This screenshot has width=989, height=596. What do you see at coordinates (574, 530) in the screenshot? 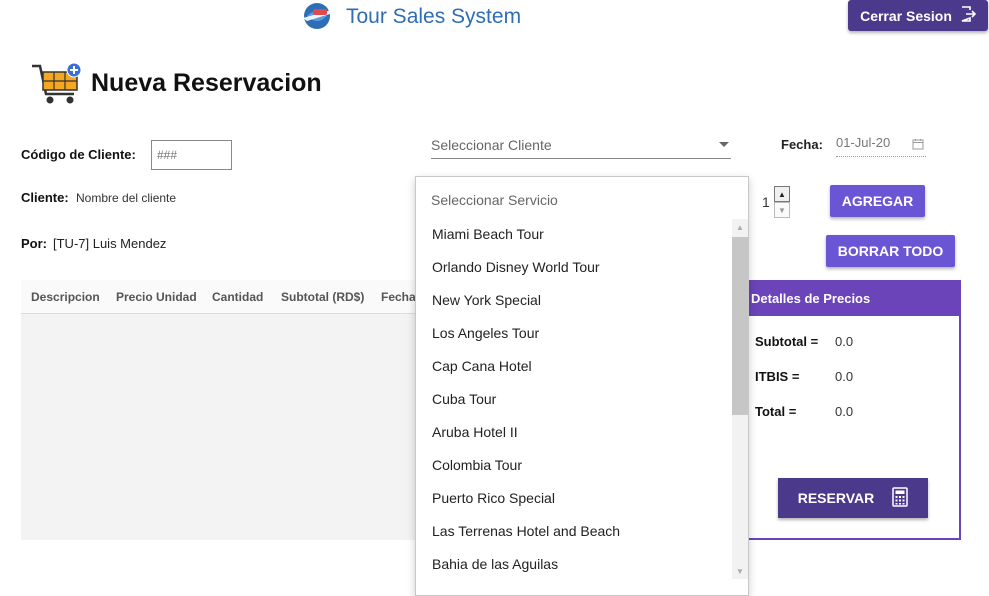
I see `service-option: Las Terrenas Hotel and Beach` at bounding box center [574, 530].